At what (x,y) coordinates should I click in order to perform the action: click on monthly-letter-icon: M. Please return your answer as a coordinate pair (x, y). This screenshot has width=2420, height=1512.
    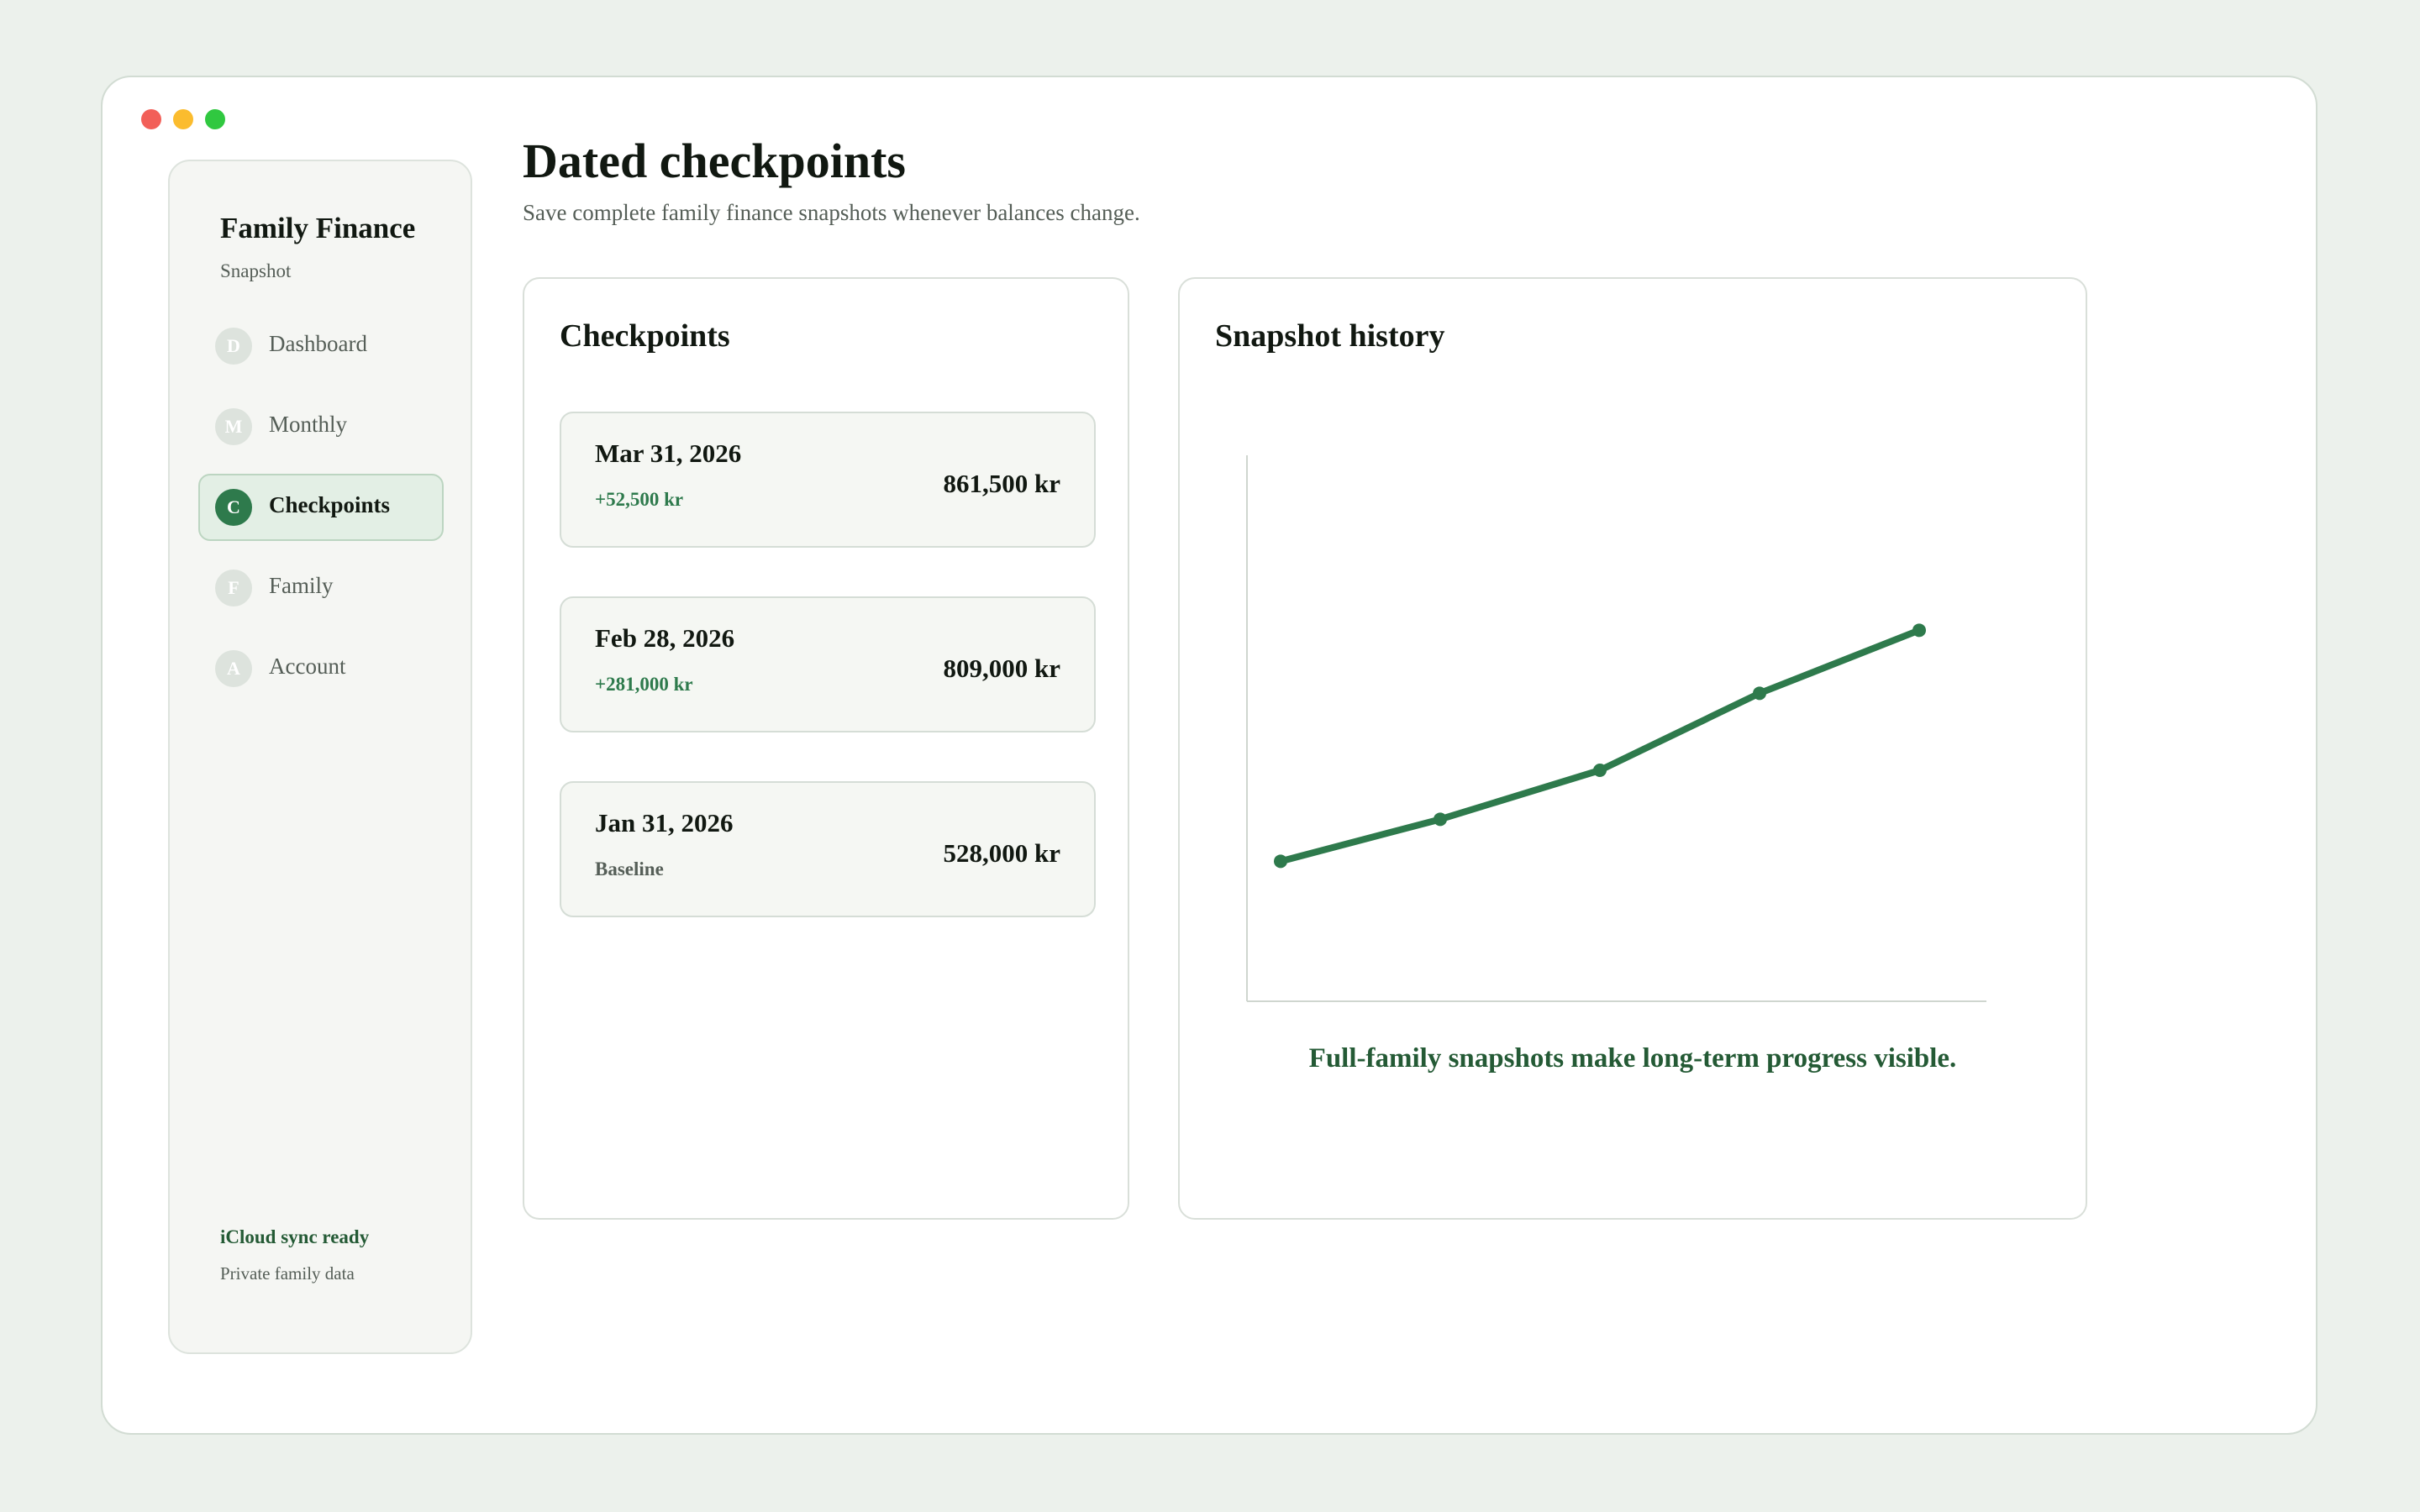
    Looking at the image, I should click on (233, 426).